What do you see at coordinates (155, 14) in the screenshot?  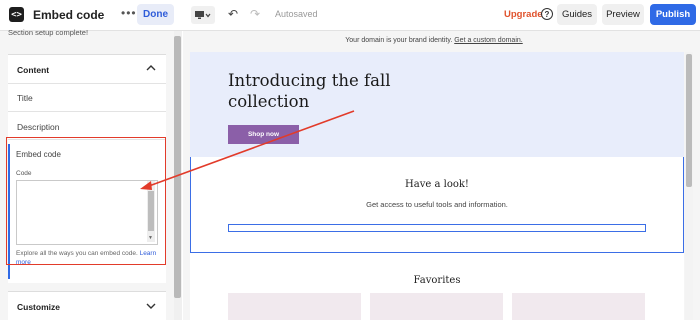 I see `done-button: Done` at bounding box center [155, 14].